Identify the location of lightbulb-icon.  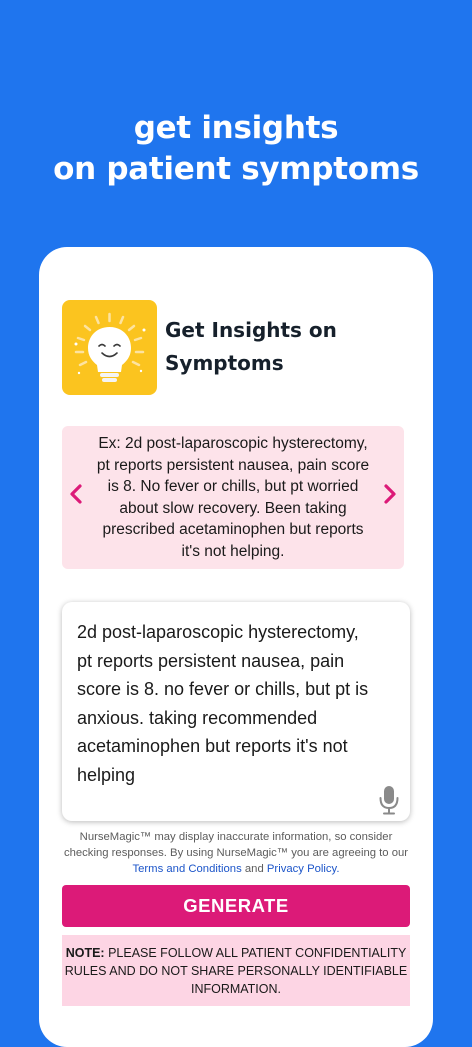
(109, 347).